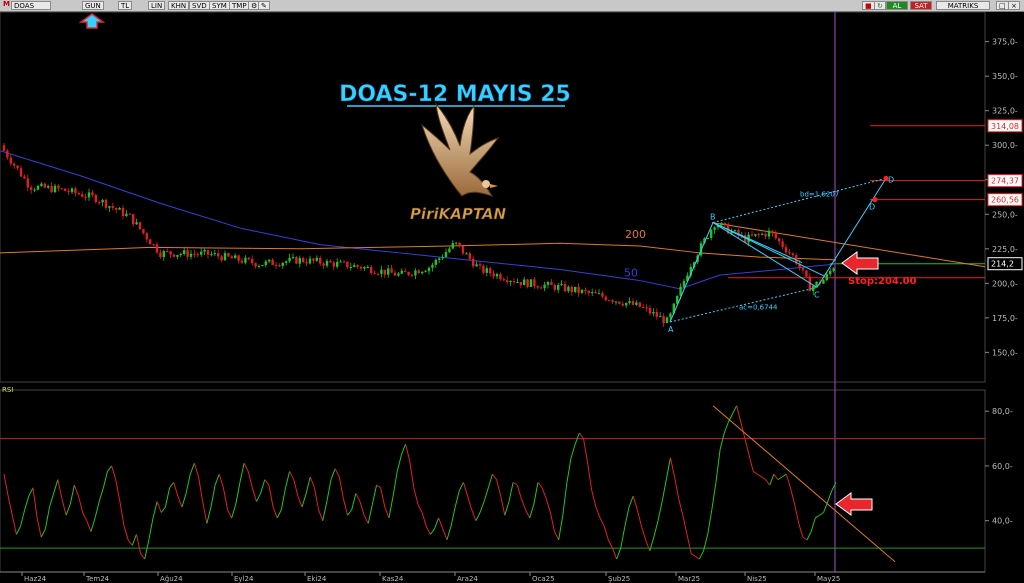 The width and height of the screenshot is (1024, 583). What do you see at coordinates (31, 5) in the screenshot?
I see `symbol-field: DOAS` at bounding box center [31, 5].